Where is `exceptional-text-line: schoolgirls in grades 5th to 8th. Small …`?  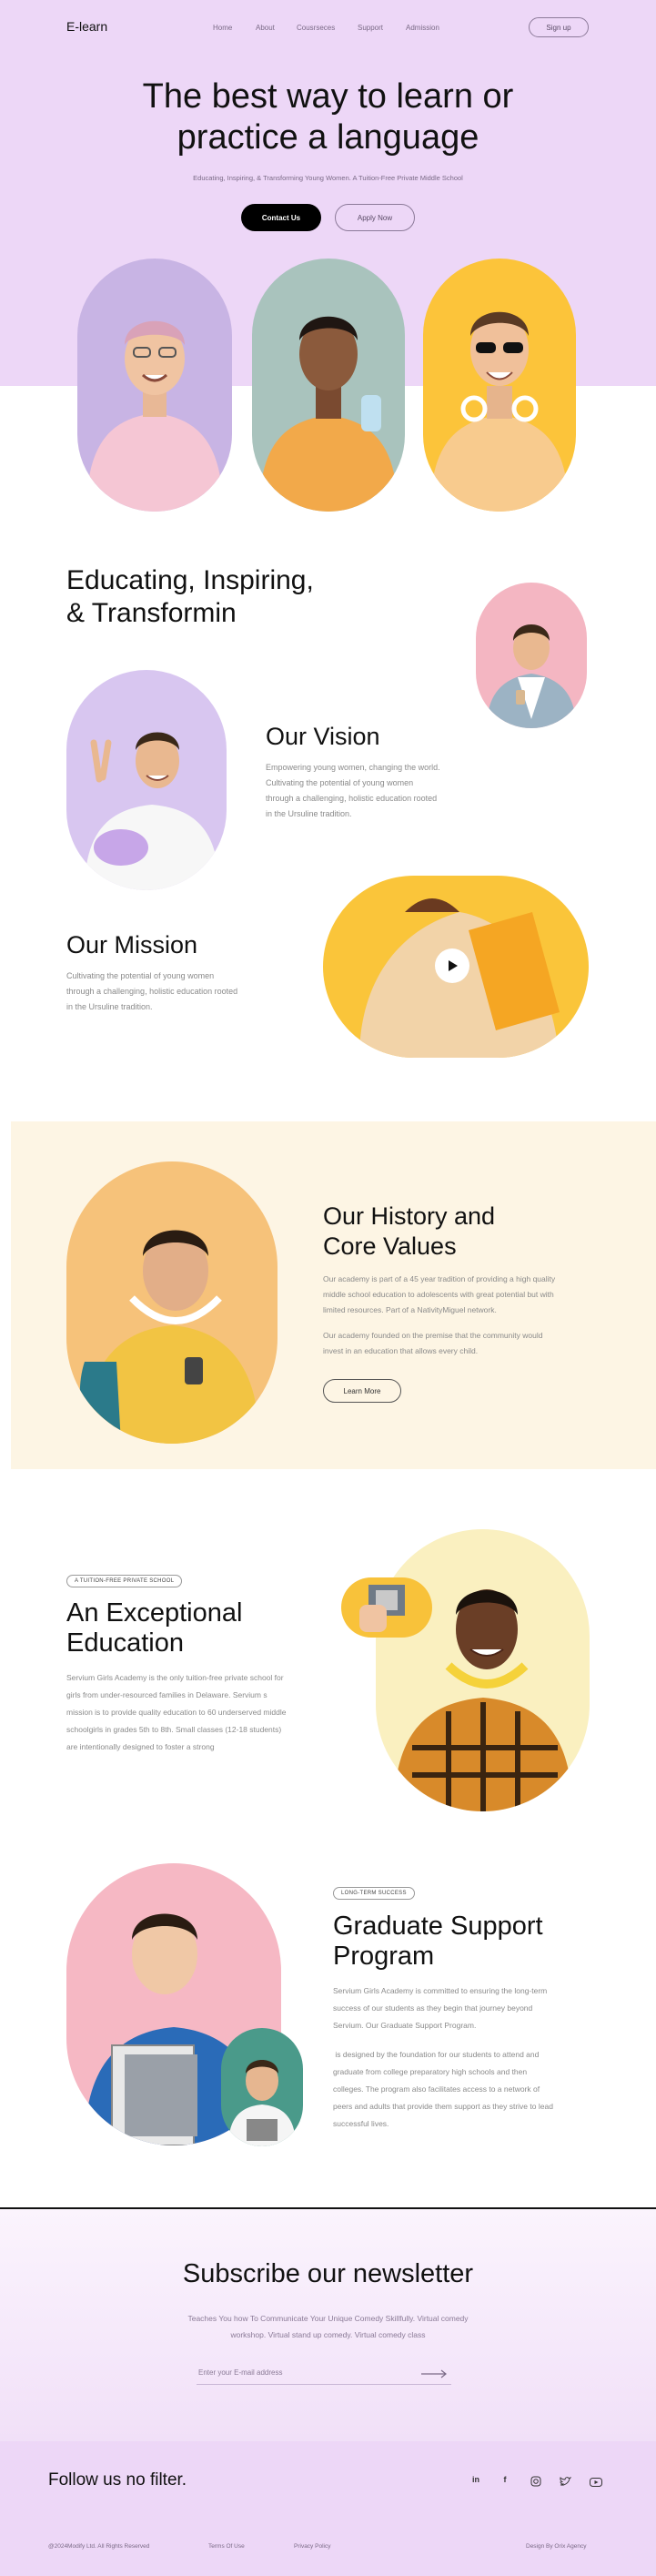
exceptional-text-line: schoolgirls in grades 5th to 8th. Small … is located at coordinates (174, 1729).